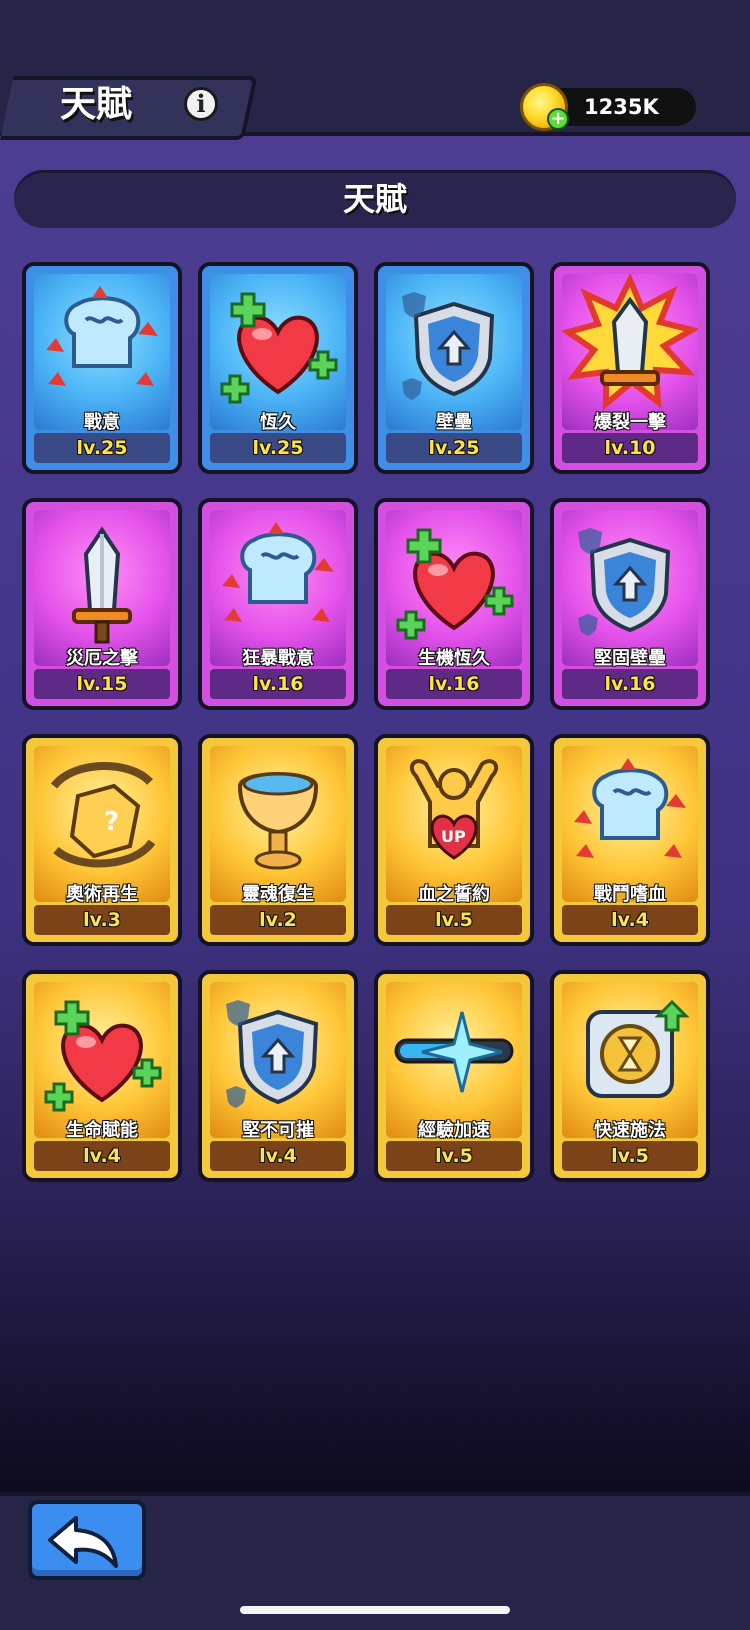  What do you see at coordinates (278, 1130) in the screenshot?
I see `talent-name: 堅不可摧` at bounding box center [278, 1130].